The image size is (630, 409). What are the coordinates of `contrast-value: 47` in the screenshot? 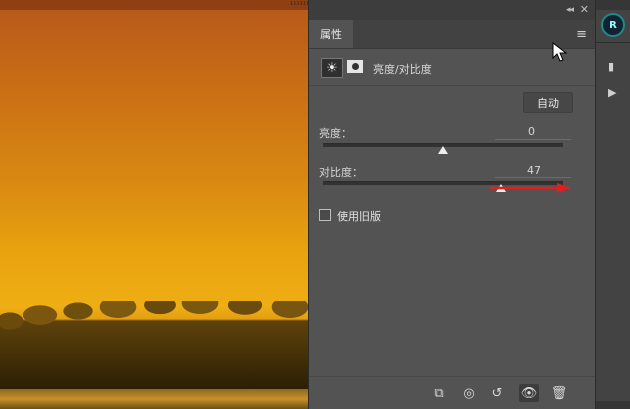 It's located at (521, 170).